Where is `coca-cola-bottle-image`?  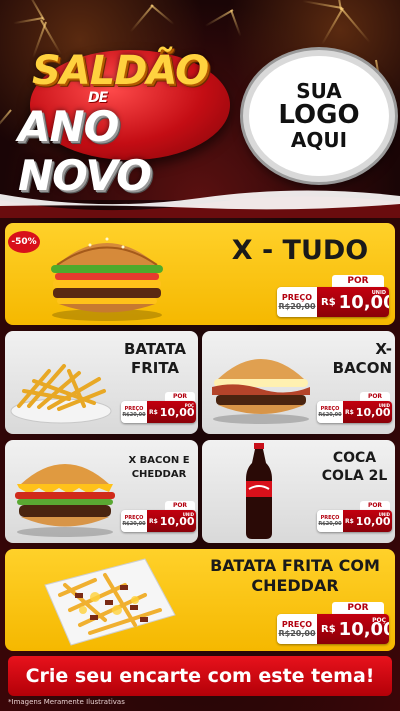
coca-cola-bottle-image is located at coordinates (259, 491).